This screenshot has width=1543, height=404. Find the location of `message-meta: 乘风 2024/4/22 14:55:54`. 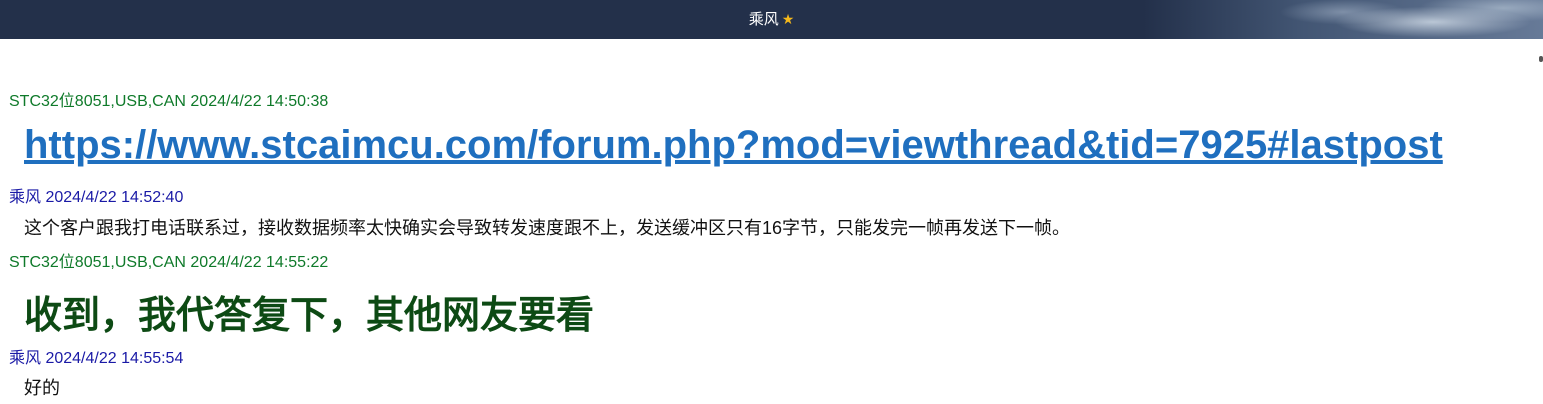

message-meta: 乘风 2024/4/22 14:55:54 is located at coordinates (96, 358).